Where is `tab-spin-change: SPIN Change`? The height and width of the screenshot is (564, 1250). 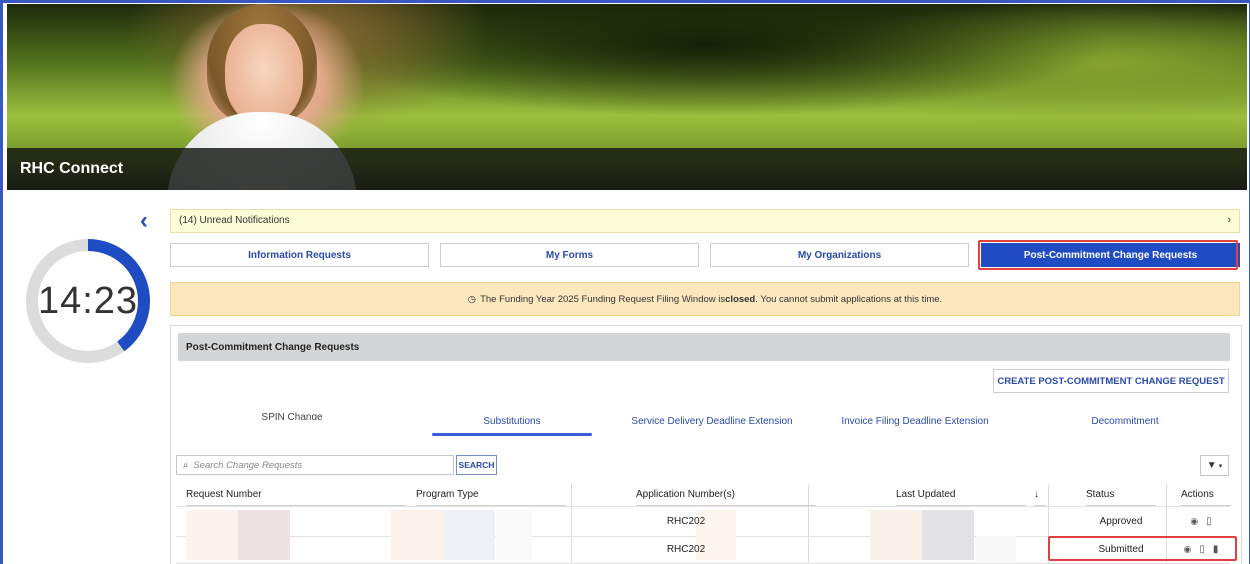 tab-spin-change: SPIN Change is located at coordinates (292, 416).